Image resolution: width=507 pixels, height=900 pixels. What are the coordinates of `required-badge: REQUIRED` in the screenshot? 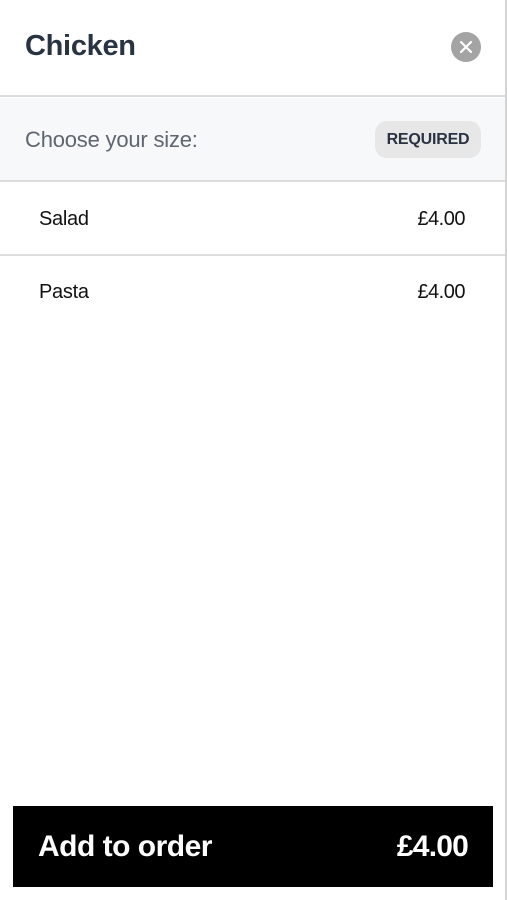 It's located at (428, 139).